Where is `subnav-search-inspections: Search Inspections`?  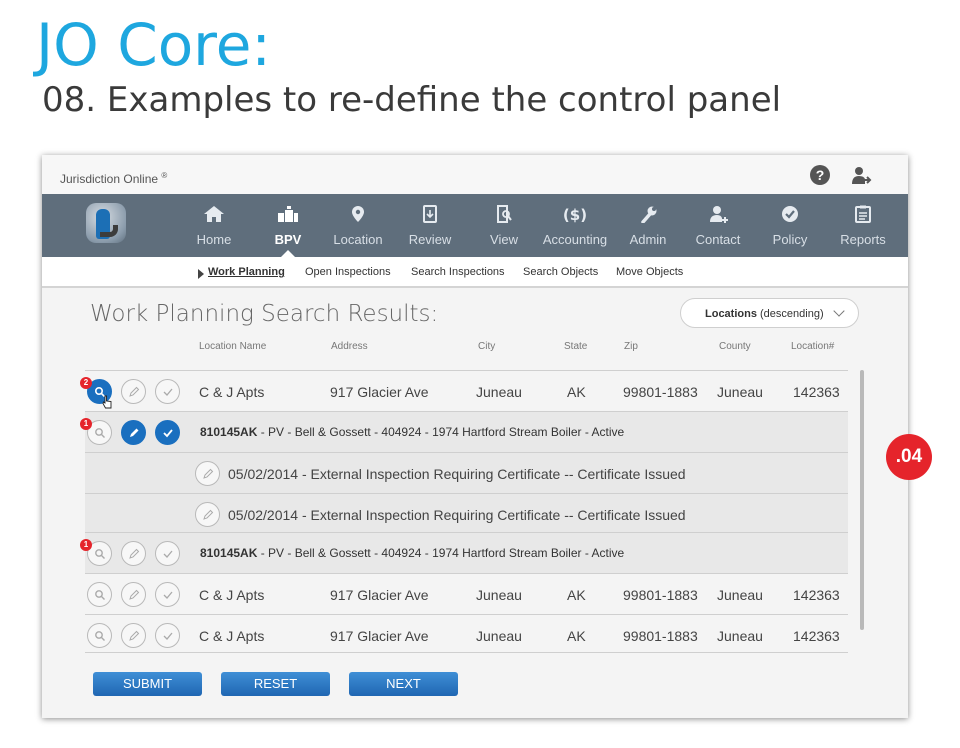
subnav-search-inspections: Search Inspections is located at coordinates (458, 272).